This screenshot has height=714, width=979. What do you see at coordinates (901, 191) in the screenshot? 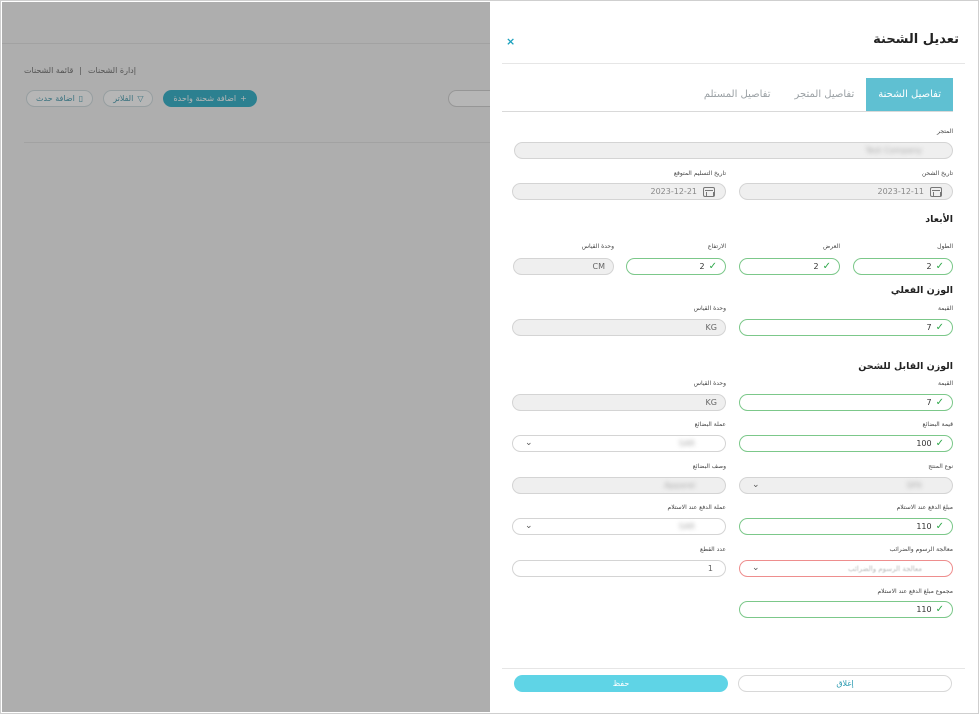
I see `ship-date-value: 2023-12-11` at bounding box center [901, 191].